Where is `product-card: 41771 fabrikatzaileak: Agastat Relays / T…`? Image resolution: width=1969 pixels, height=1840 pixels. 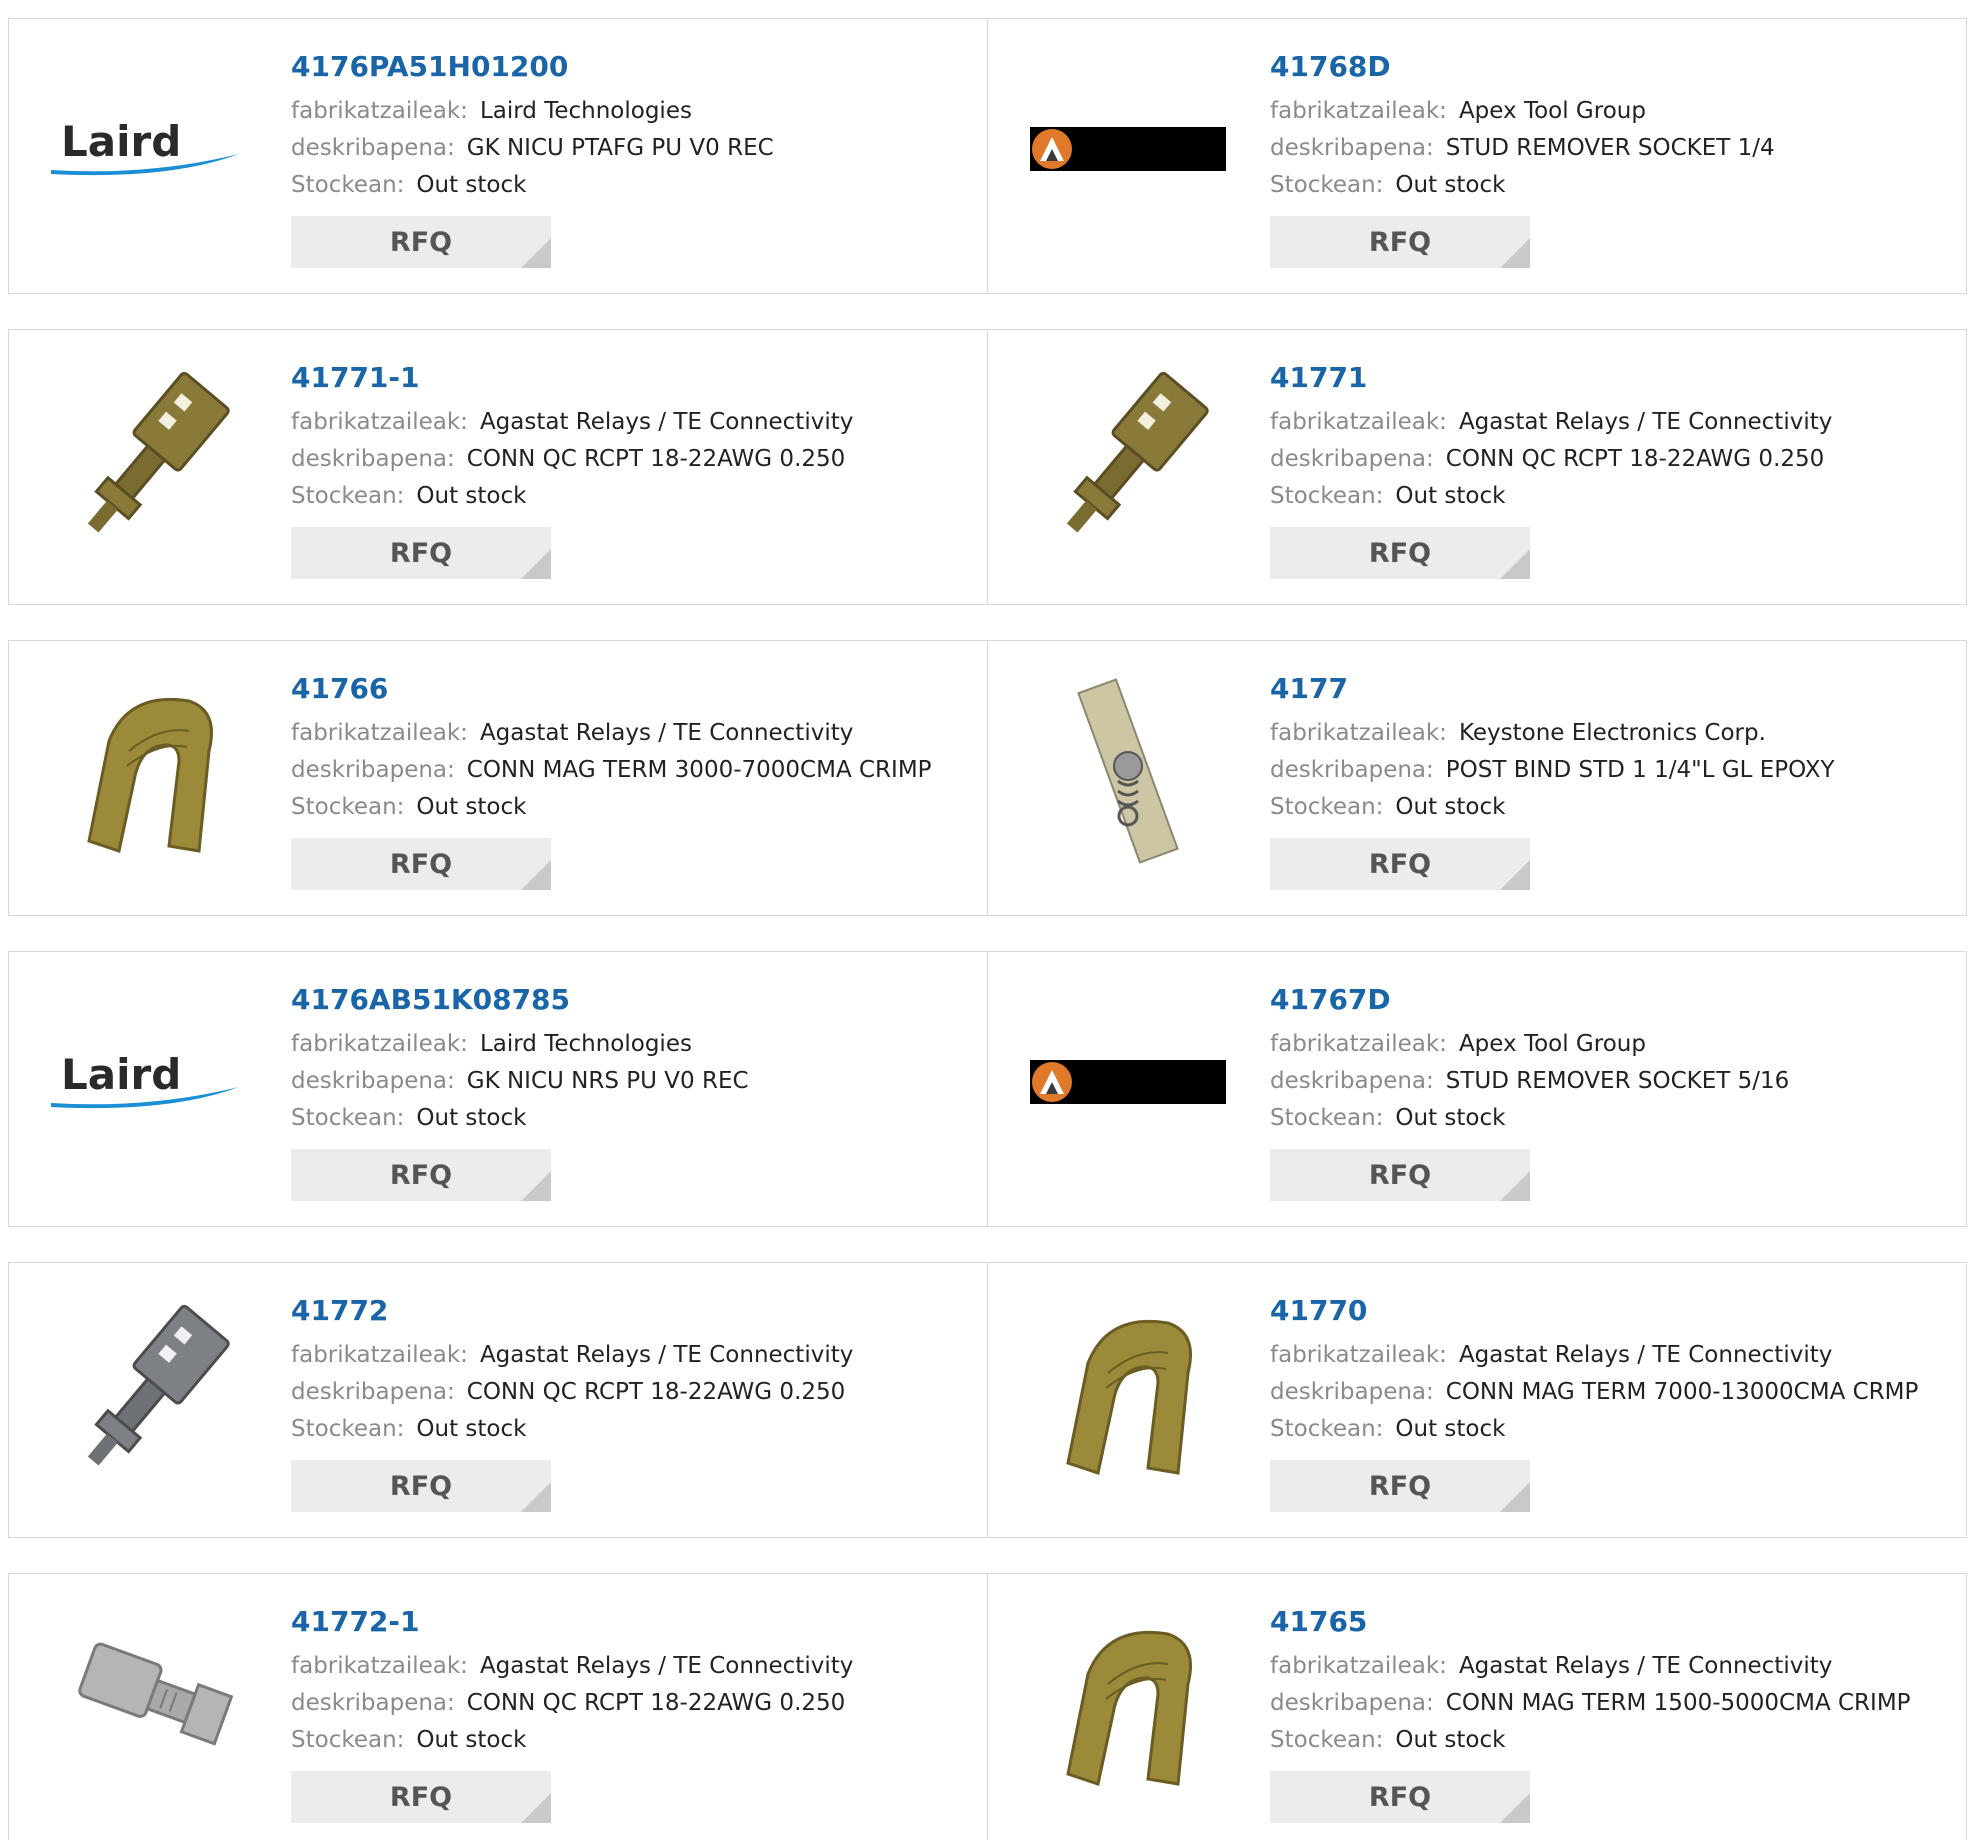 product-card: 41771 fabrikatzaileak: Agastat Relays / T… is located at coordinates (1477, 467).